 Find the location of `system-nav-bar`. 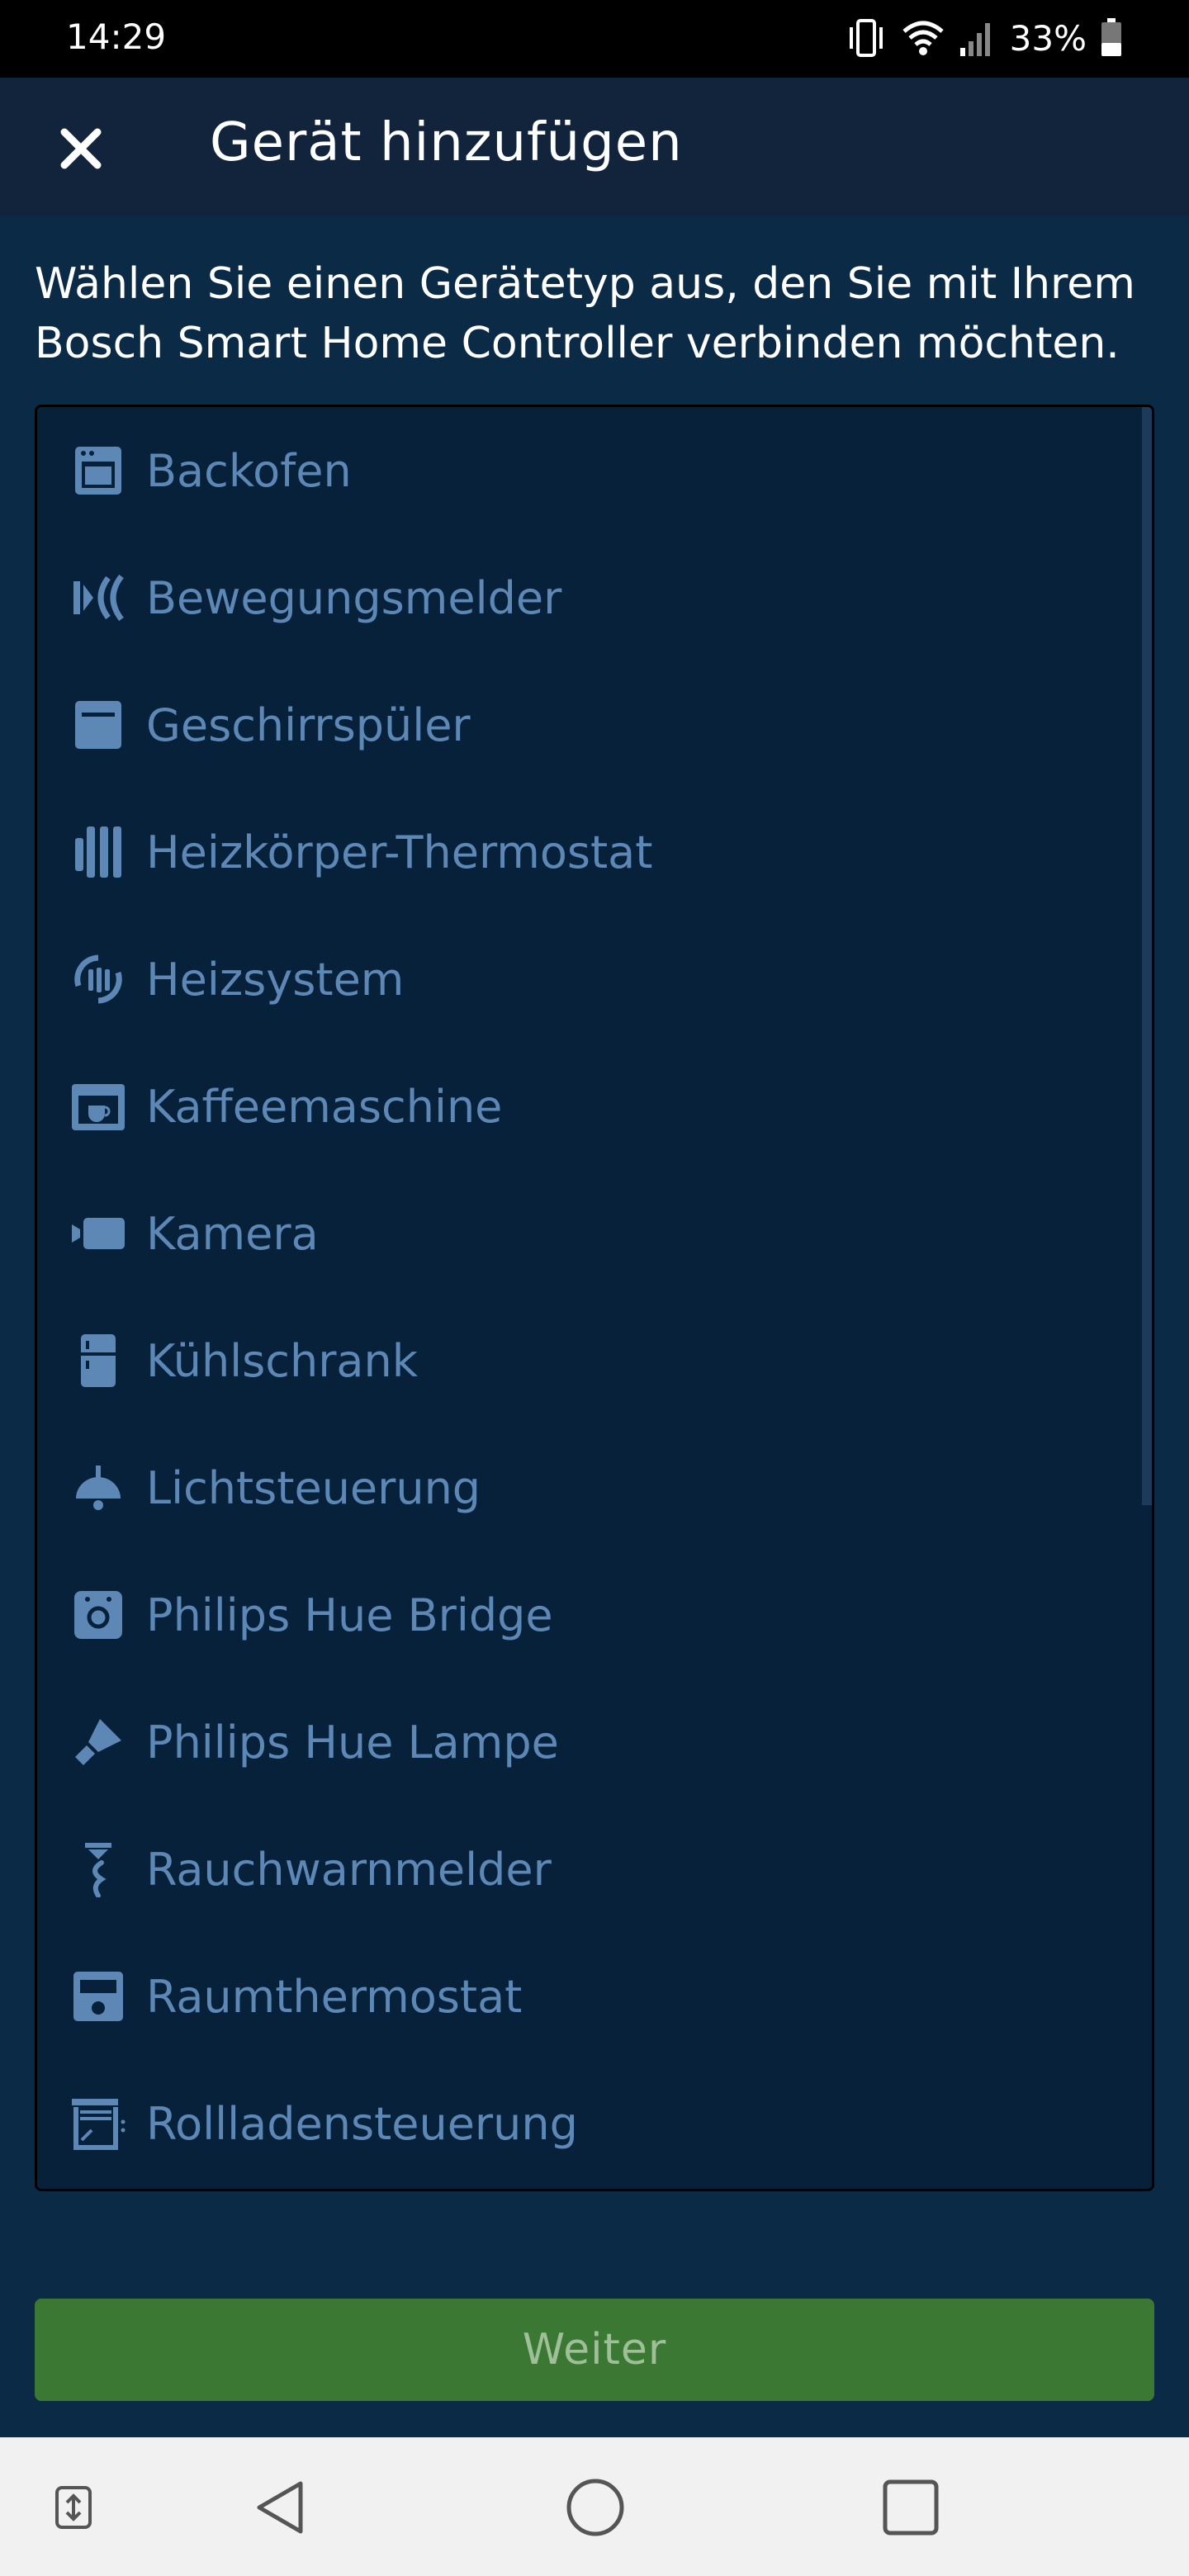

system-nav-bar is located at coordinates (594, 2506).